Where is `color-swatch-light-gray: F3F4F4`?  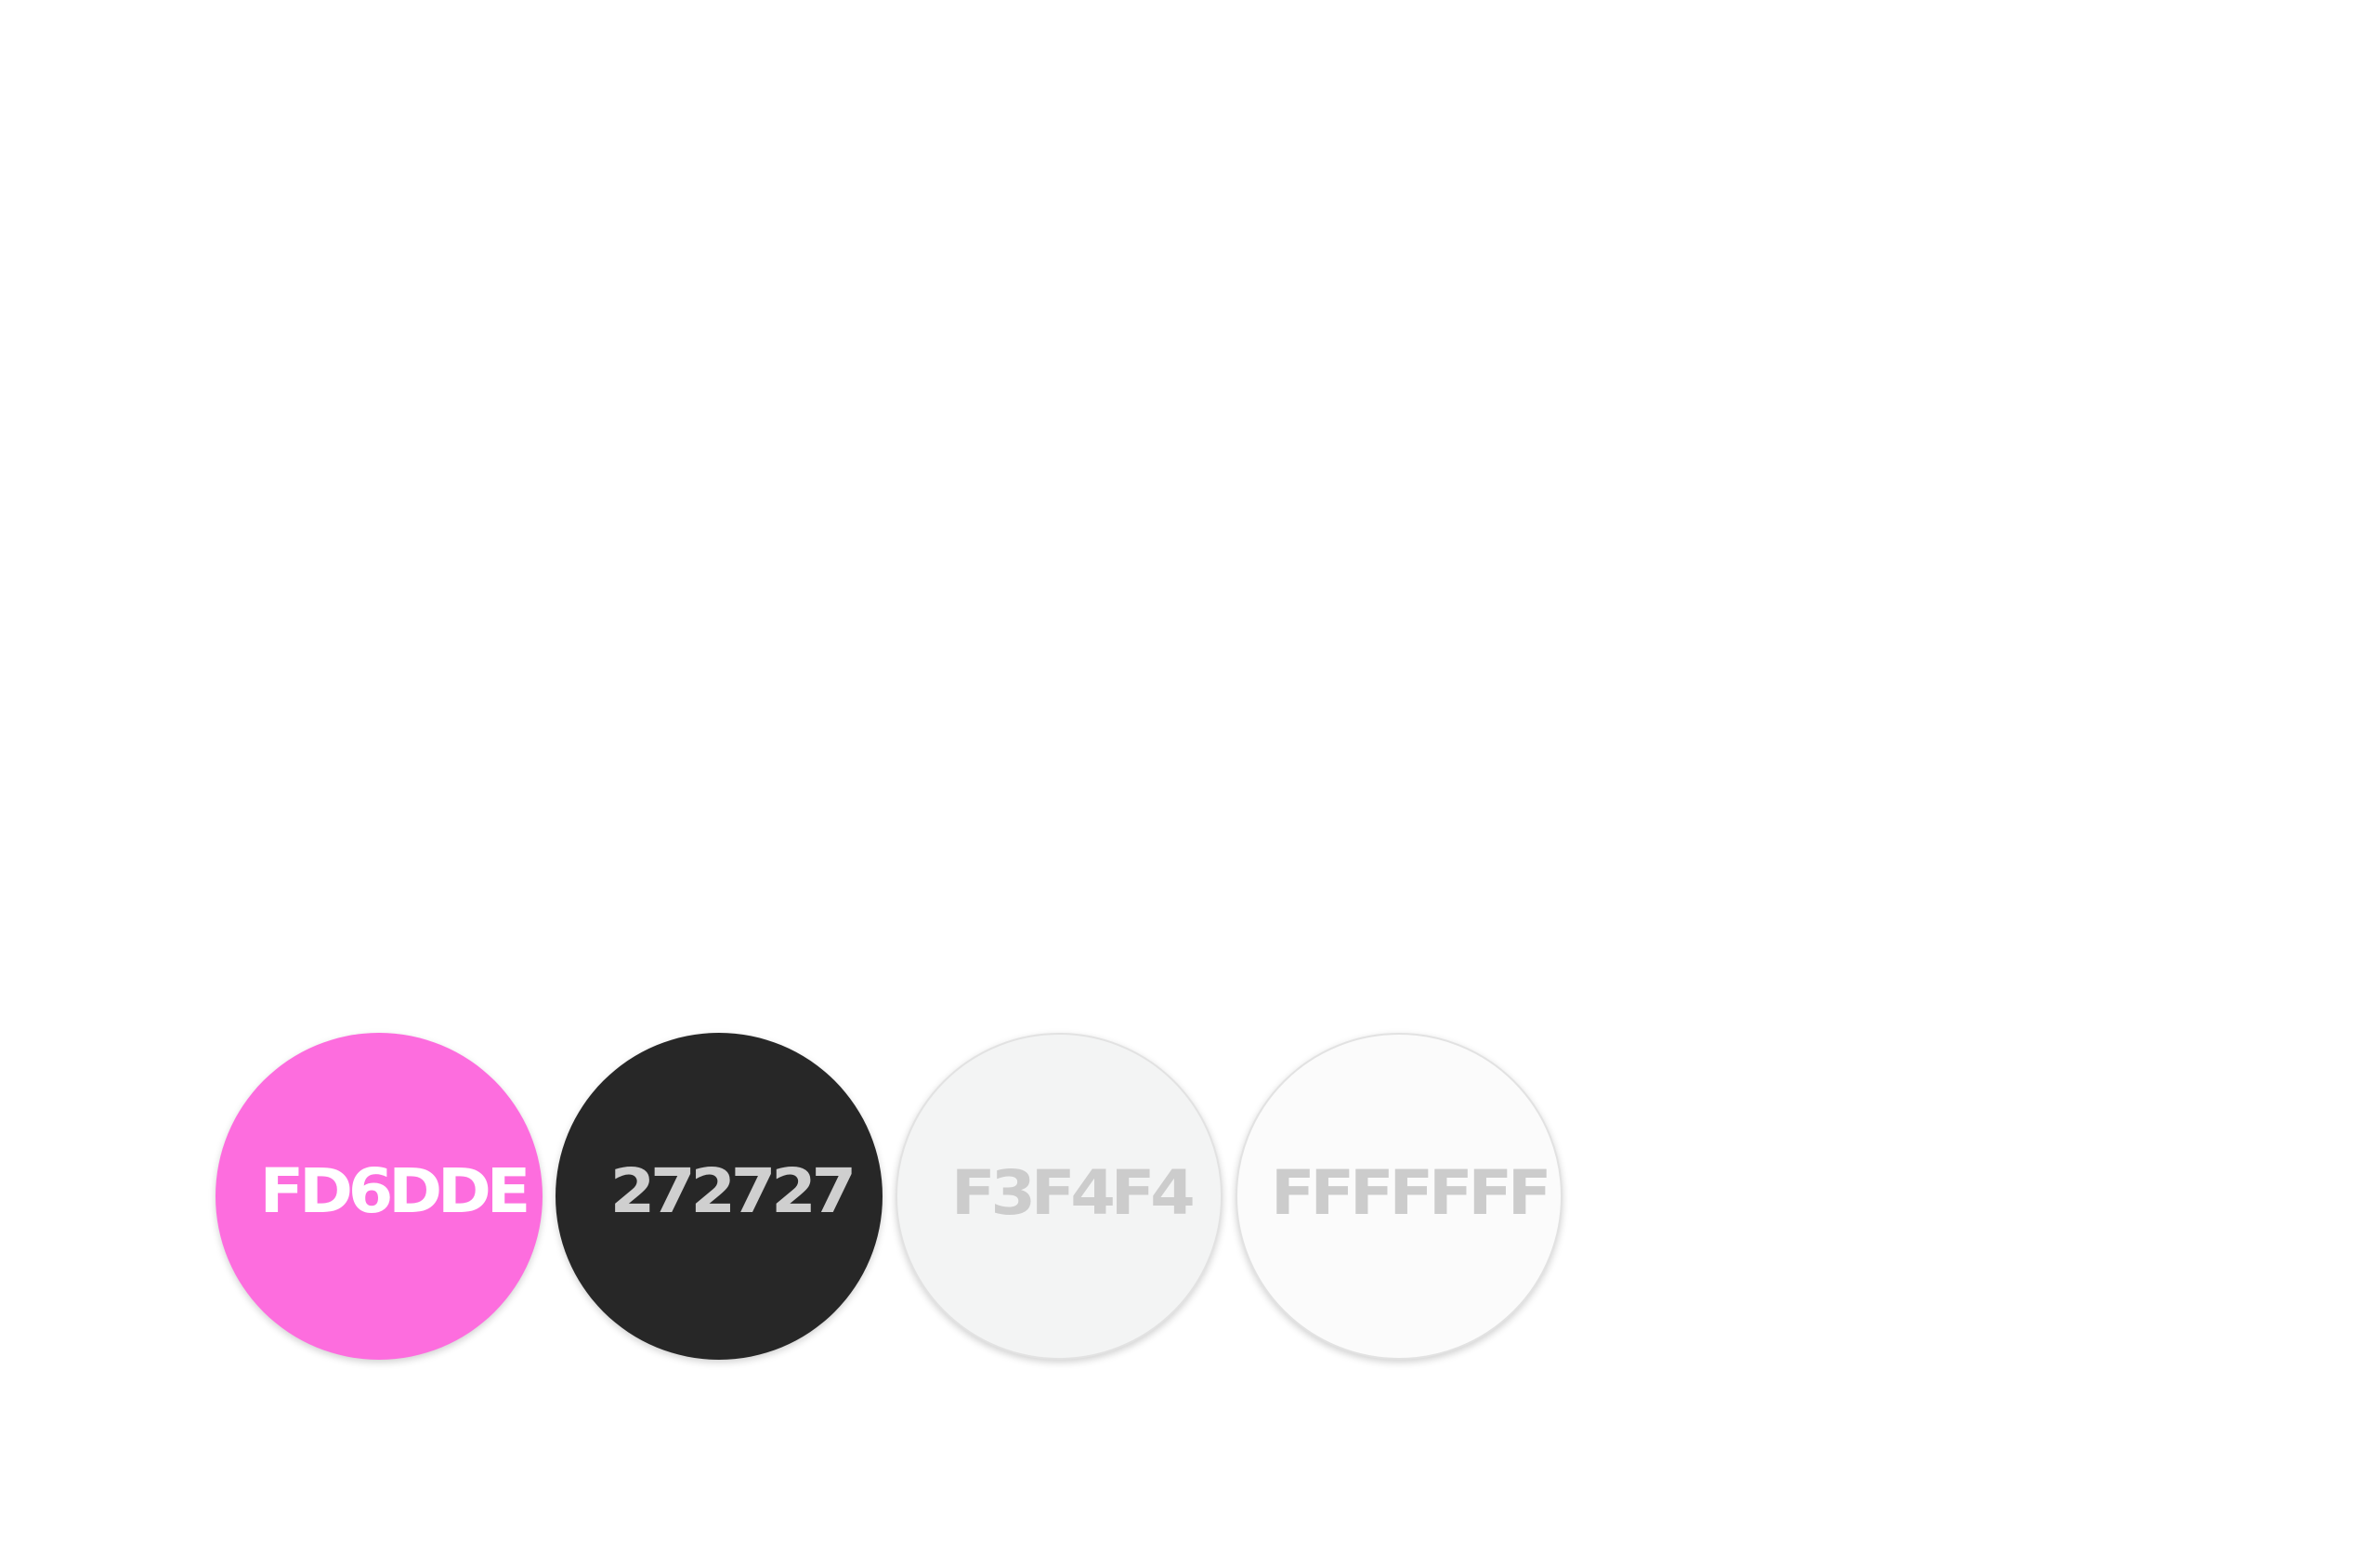 color-swatch-light-gray: F3F4F4 is located at coordinates (1059, 1196).